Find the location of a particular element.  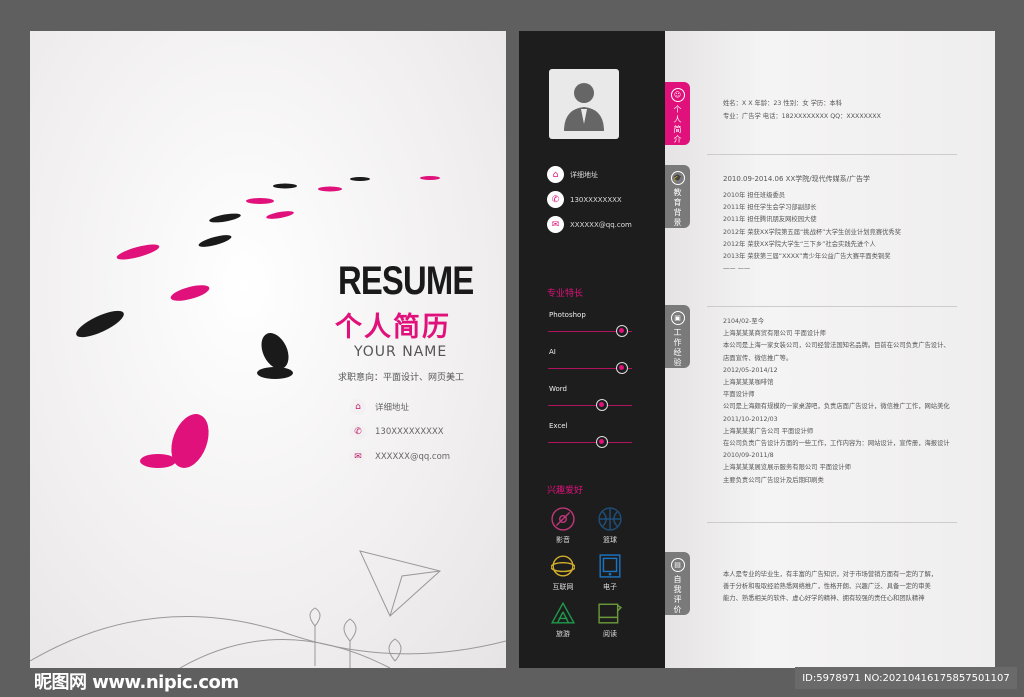

tab-label: 个人简介 is located at coordinates (677, 124).